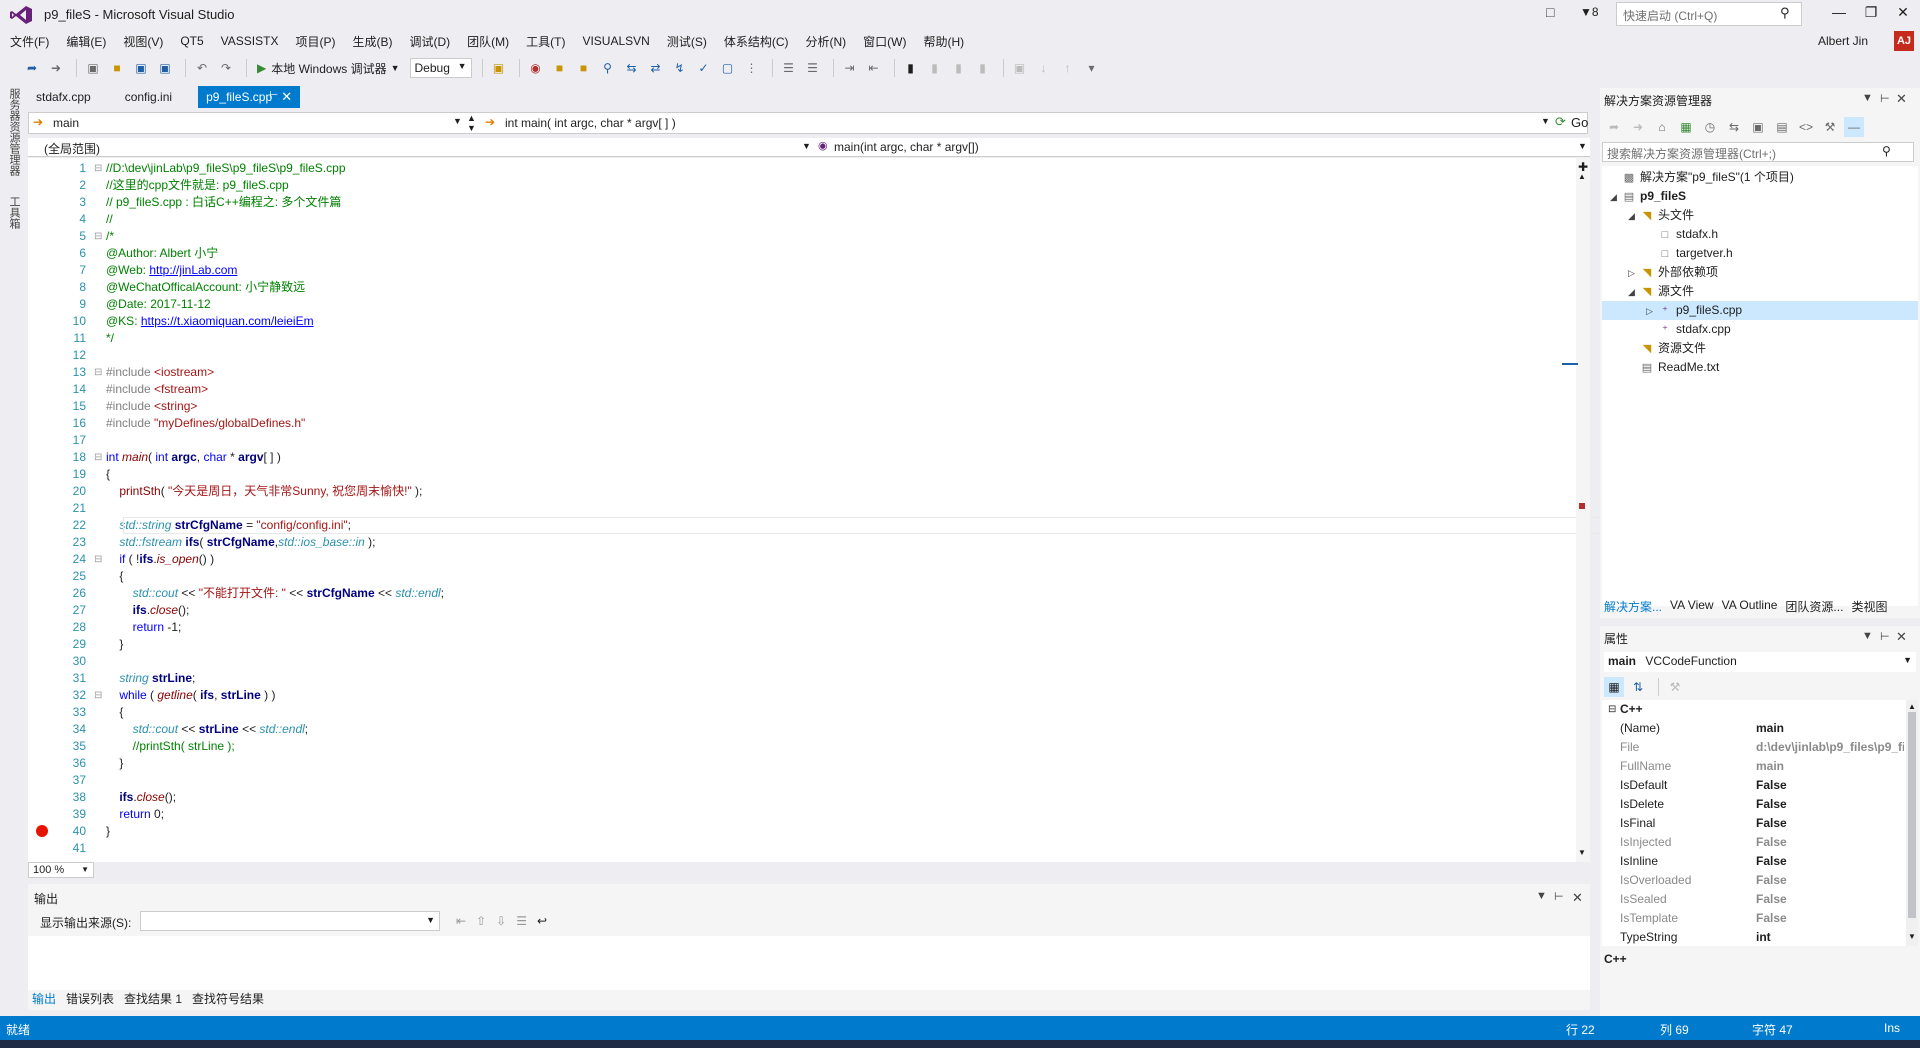  I want to click on code-line: 34 std::cout << strLine << std::endl;, so click(808, 729).